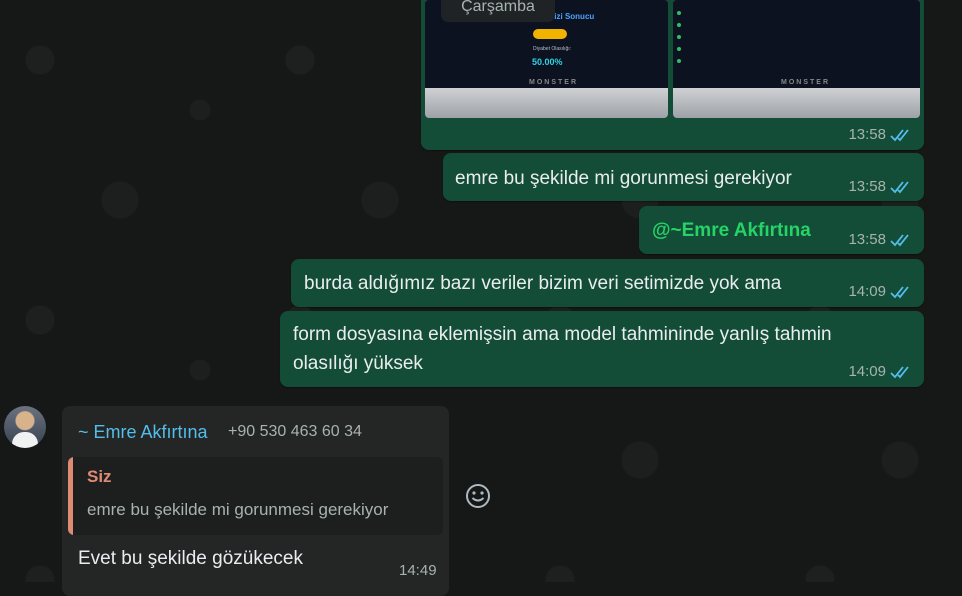  I want to click on screen-probability-label: Diyabet Olasılığı:, so click(552, 49).